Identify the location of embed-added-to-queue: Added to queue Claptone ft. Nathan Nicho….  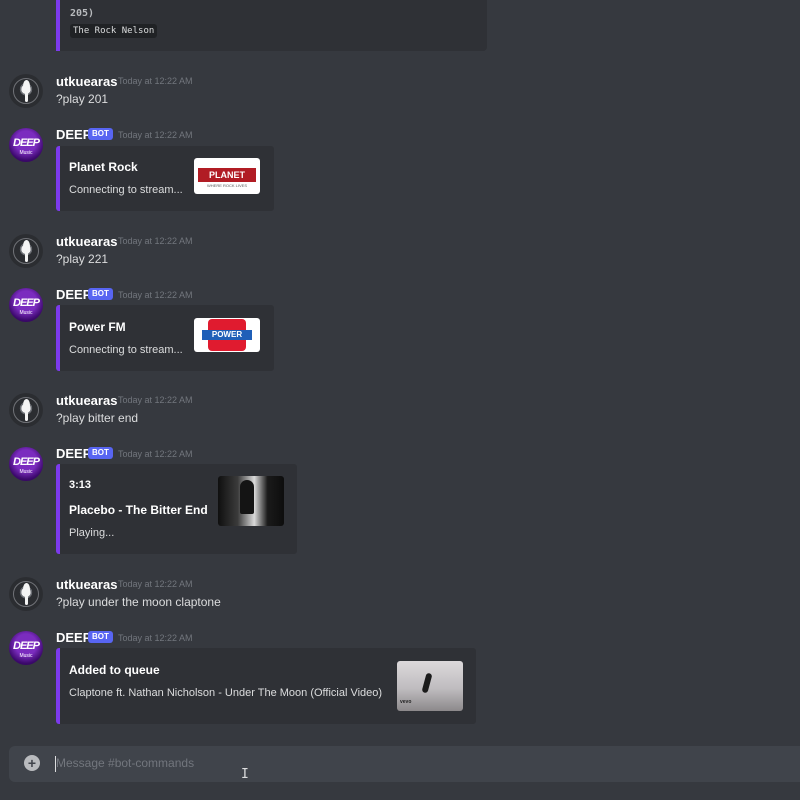
(266, 686).